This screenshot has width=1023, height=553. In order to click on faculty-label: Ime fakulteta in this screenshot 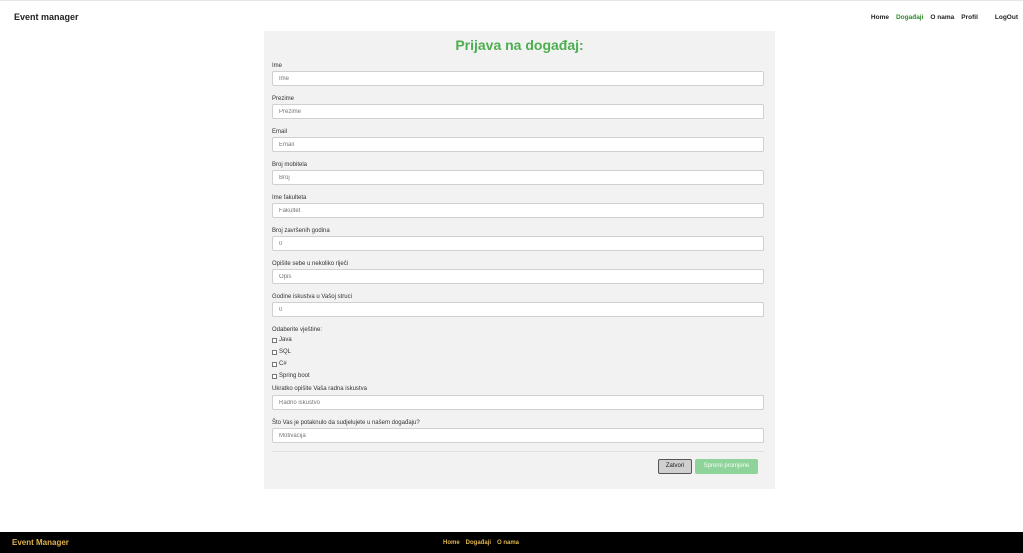, I will do `click(289, 198)`.